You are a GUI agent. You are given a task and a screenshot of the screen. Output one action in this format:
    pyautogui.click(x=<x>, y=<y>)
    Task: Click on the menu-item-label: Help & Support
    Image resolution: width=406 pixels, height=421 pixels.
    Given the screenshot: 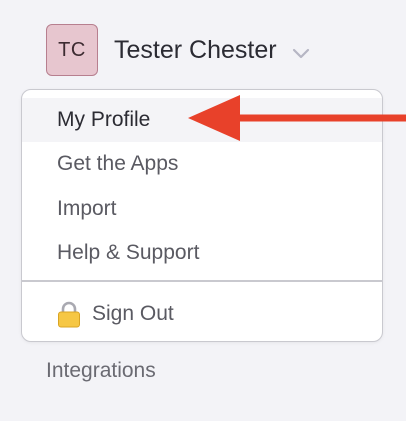 What is the action you would take?
    pyautogui.click(x=128, y=252)
    